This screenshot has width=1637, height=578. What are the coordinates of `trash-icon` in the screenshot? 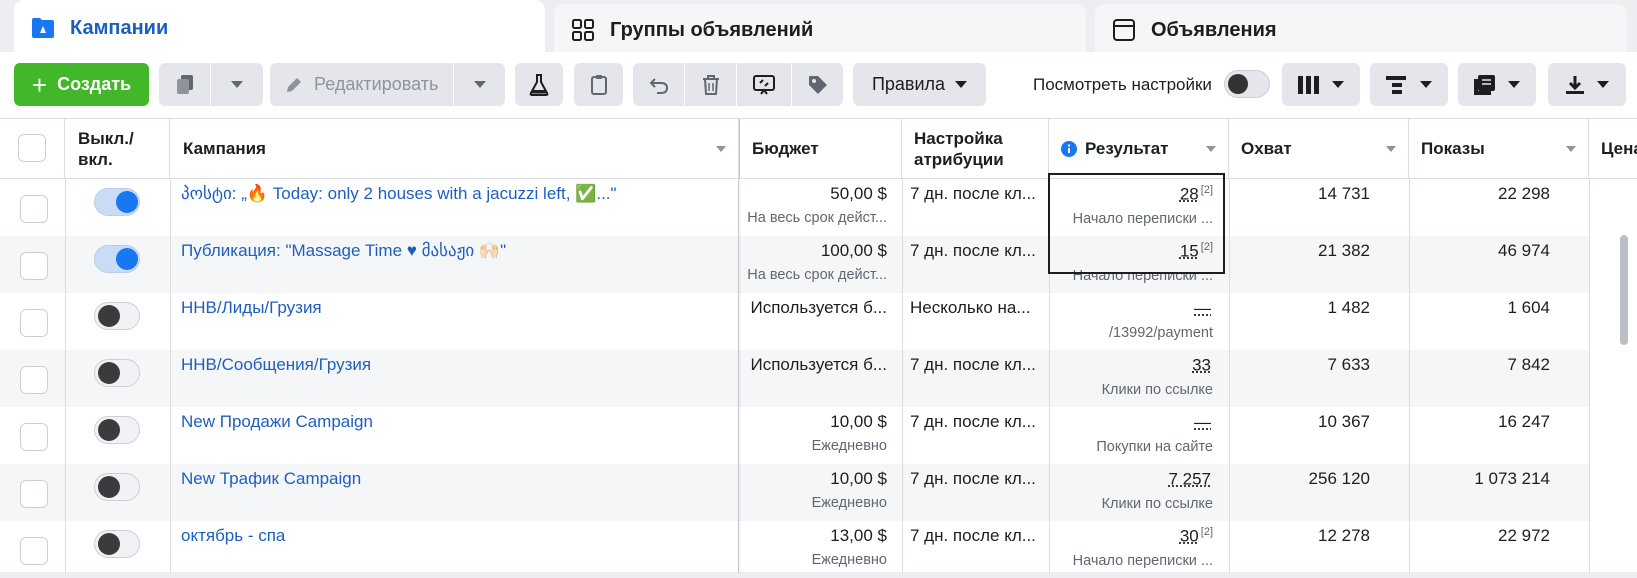 It's located at (710, 84).